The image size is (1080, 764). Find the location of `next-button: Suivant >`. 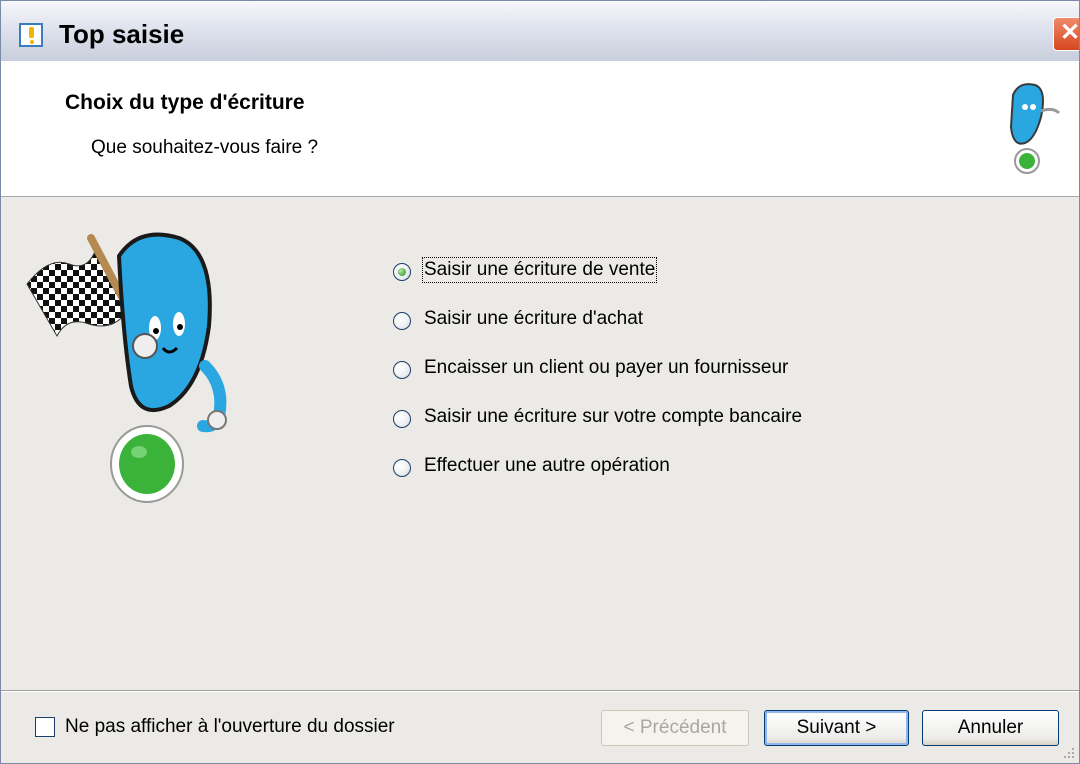

next-button: Suivant > is located at coordinates (836, 728).